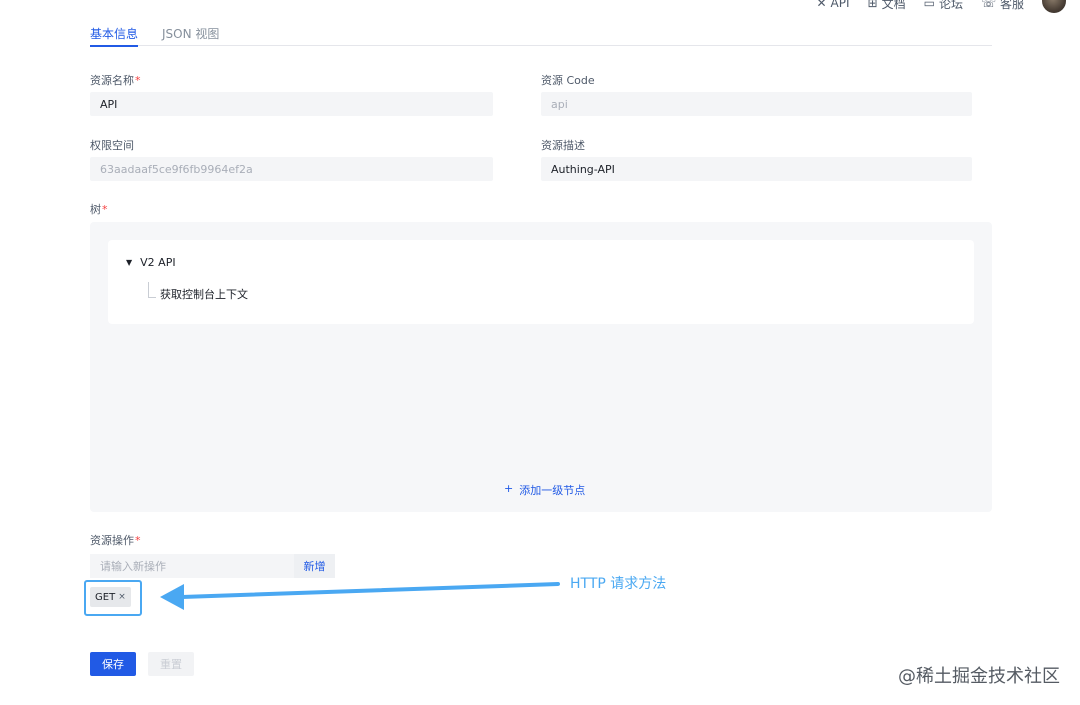 The height and width of the screenshot is (705, 1080). What do you see at coordinates (204, 294) in the screenshot?
I see `tree-node-child: 获取控制台上下文` at bounding box center [204, 294].